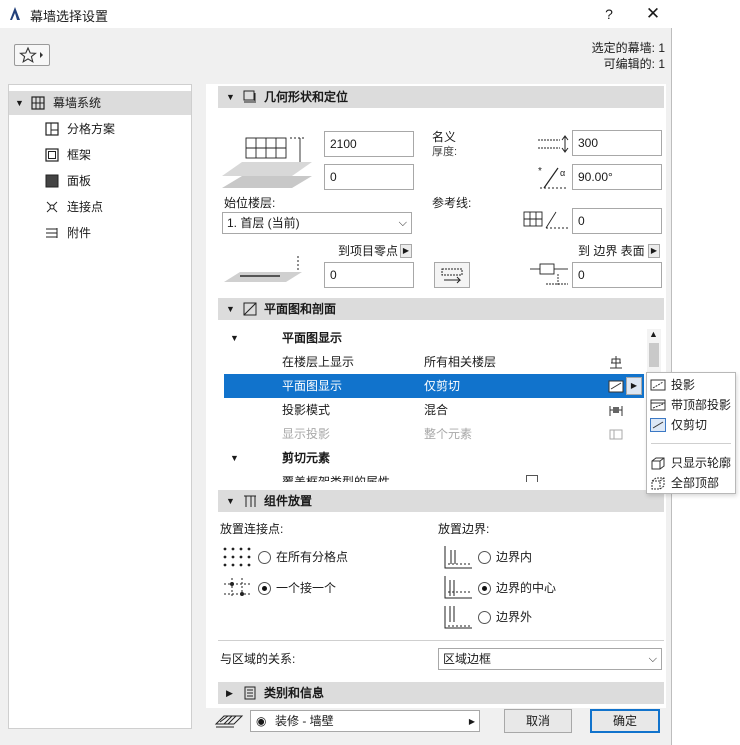 The height and width of the screenshot is (745, 740). I want to click on thickness-label: 厚度:, so click(445, 152).